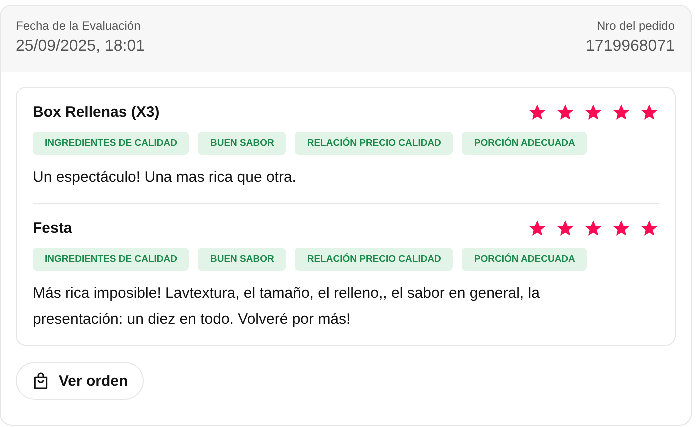 This screenshot has width=697, height=427. What do you see at coordinates (165, 178) in the screenshot?
I see `review-comment: Un espectáculo! Una mas rica que otra.` at bounding box center [165, 178].